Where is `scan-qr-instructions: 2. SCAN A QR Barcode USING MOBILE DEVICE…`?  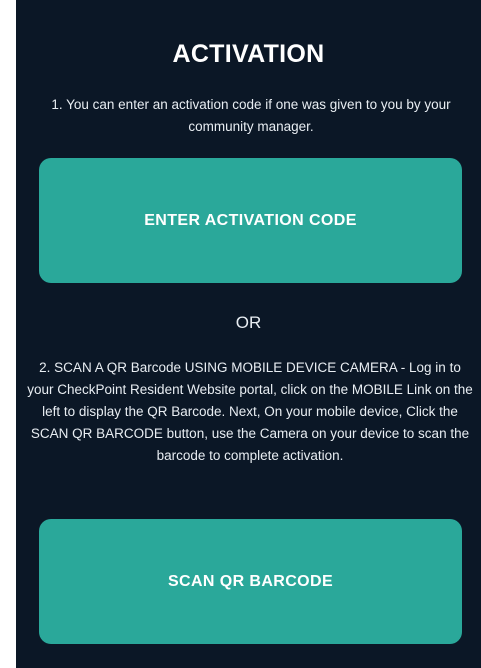 scan-qr-instructions: 2. SCAN A QR Barcode USING MOBILE DEVICE… is located at coordinates (250, 411).